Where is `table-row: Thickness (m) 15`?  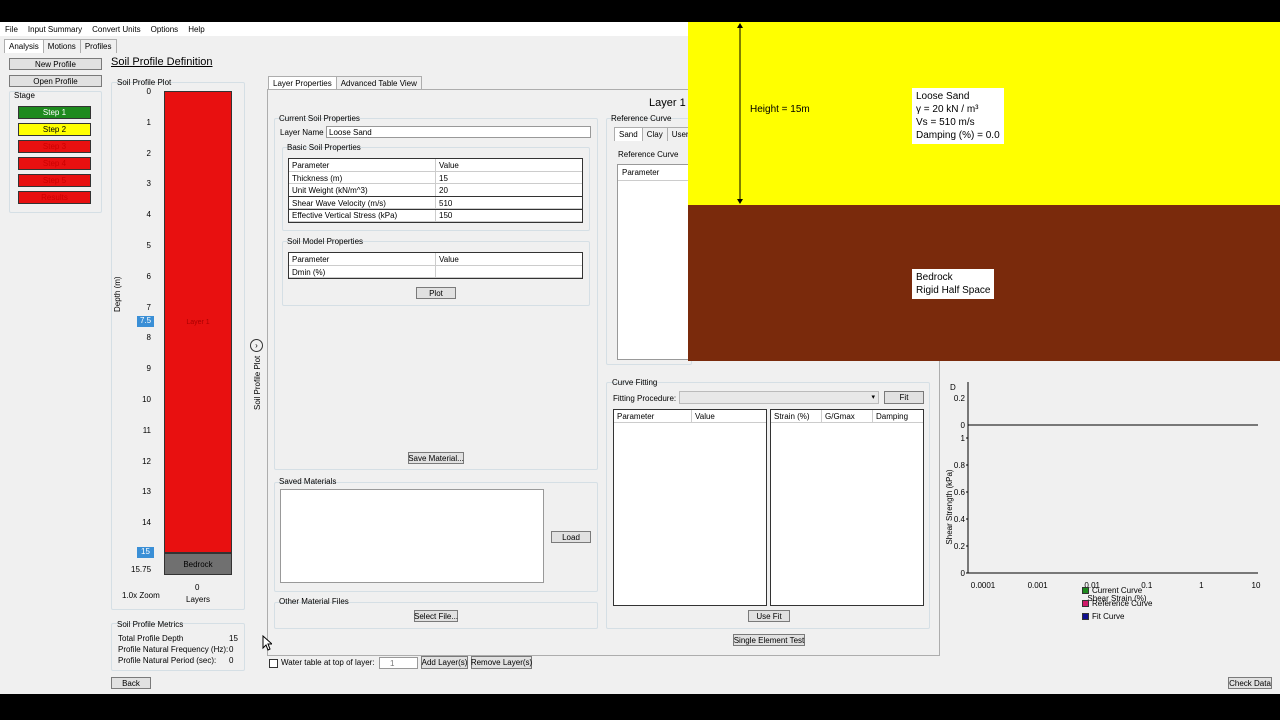
table-row: Thickness (m) 15 is located at coordinates (435, 177).